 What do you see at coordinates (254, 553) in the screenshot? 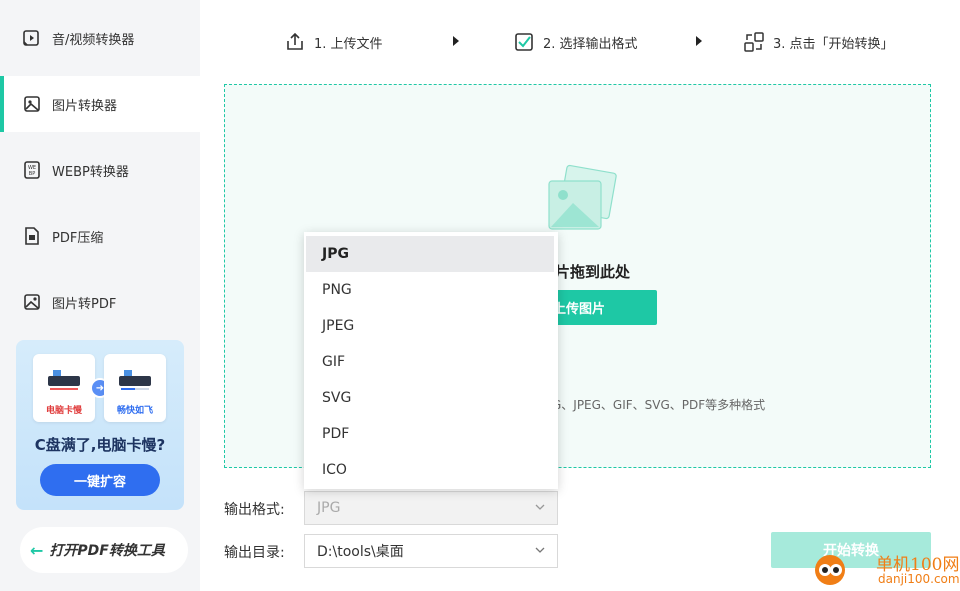
I see `output-dir-label: 输出目录:` at bounding box center [254, 553].